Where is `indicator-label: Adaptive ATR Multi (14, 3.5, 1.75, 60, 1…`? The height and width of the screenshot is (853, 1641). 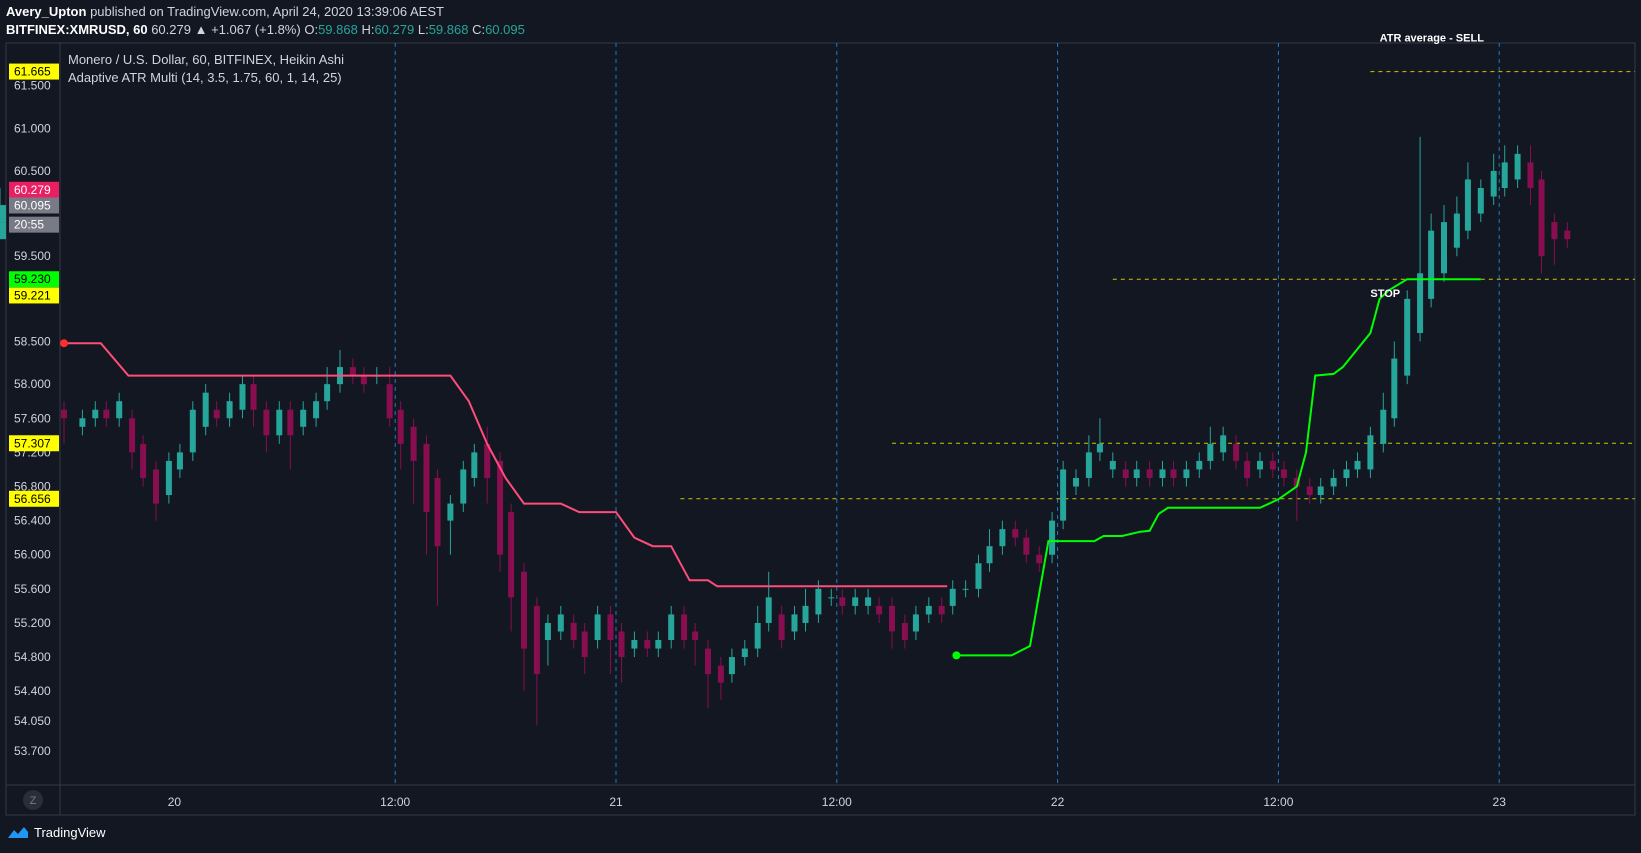 indicator-label: Adaptive ATR Multi (14, 3.5, 1.75, 60, 1… is located at coordinates (205, 77).